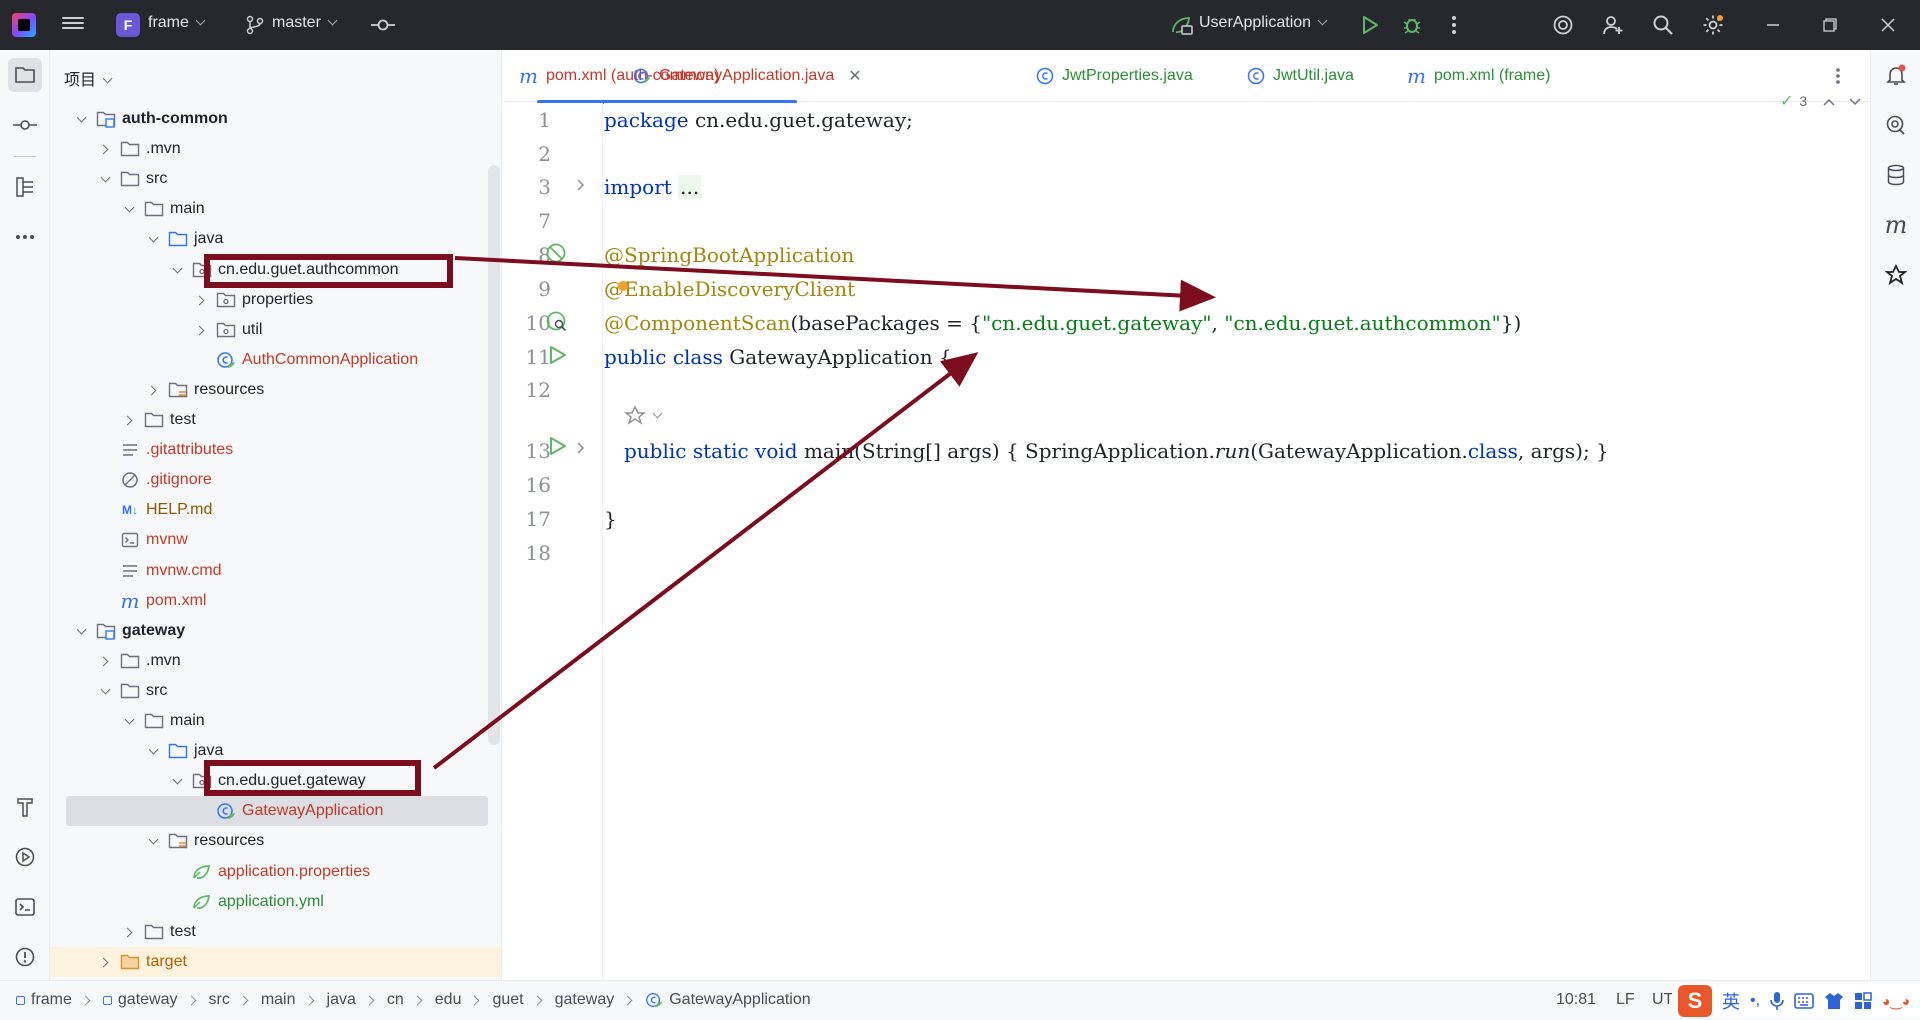 The height and width of the screenshot is (1020, 1920). Describe the element at coordinates (1370, 25) in the screenshot. I see `run-icon` at that location.